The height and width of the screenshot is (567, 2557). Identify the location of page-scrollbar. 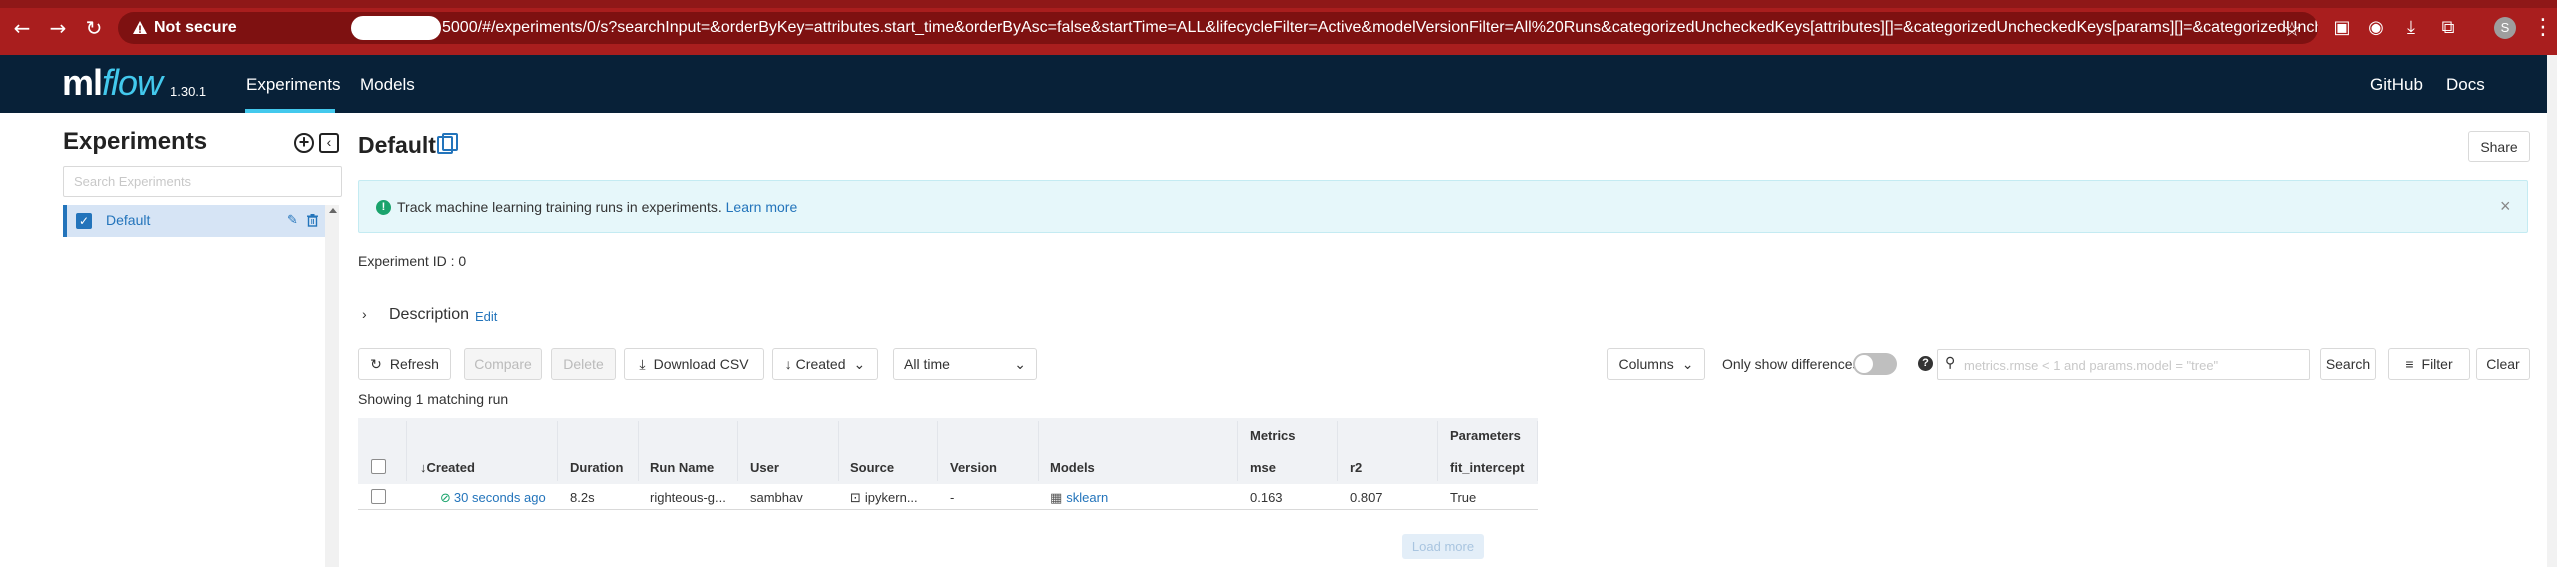
(2552, 311).